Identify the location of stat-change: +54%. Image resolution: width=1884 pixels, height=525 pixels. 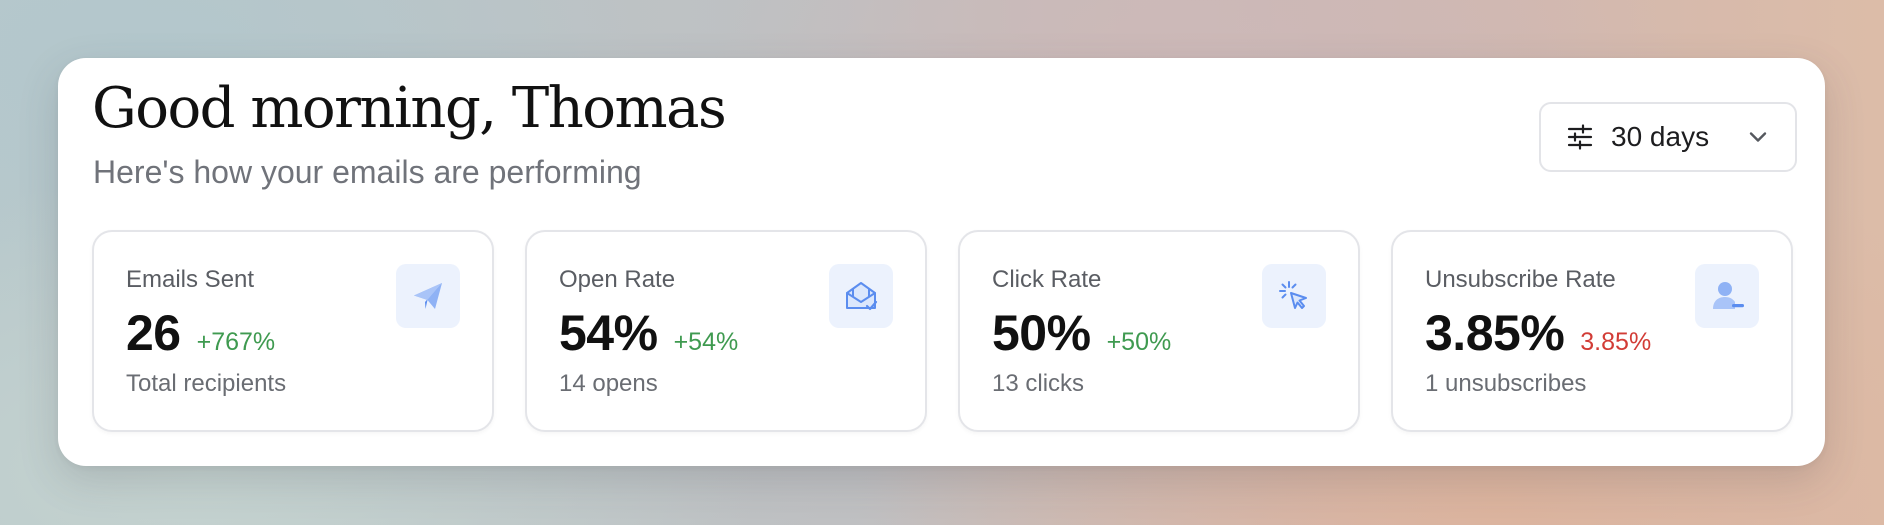
(706, 342).